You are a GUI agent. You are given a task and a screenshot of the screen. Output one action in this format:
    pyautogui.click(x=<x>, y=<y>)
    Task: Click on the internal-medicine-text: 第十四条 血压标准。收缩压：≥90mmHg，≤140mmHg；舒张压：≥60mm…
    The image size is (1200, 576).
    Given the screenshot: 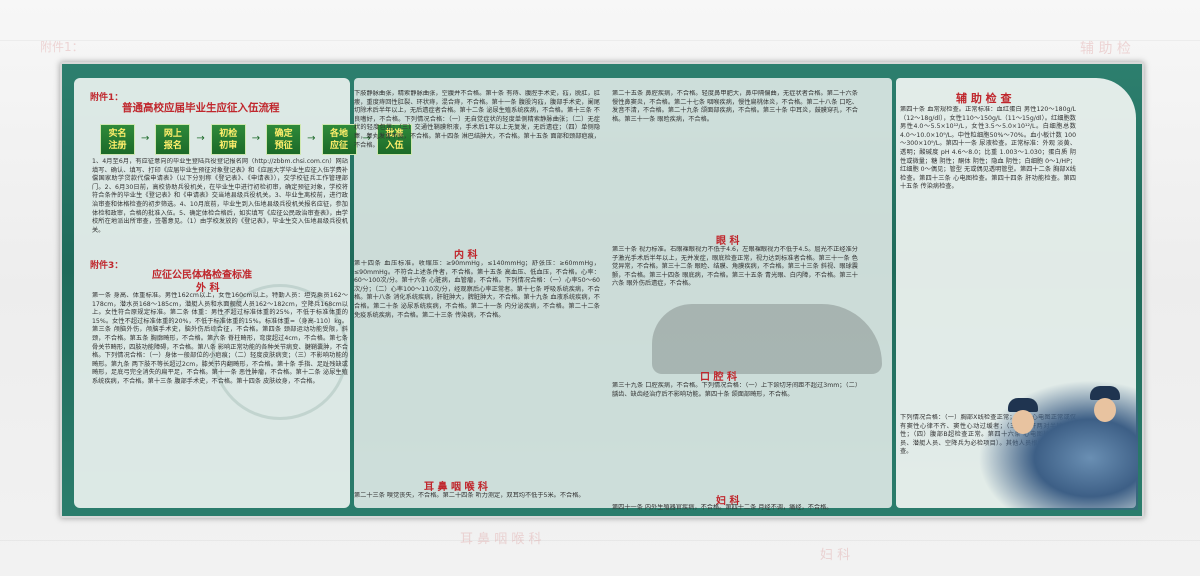 What is the action you would take?
    pyautogui.click(x=477, y=289)
    